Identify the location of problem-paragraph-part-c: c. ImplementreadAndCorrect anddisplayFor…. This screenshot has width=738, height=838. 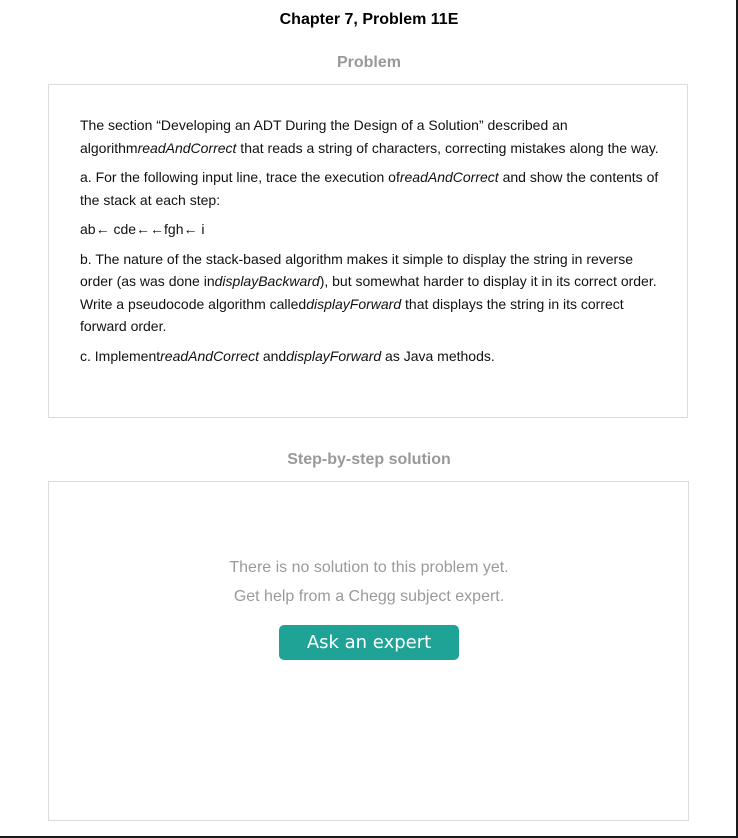
(370, 356).